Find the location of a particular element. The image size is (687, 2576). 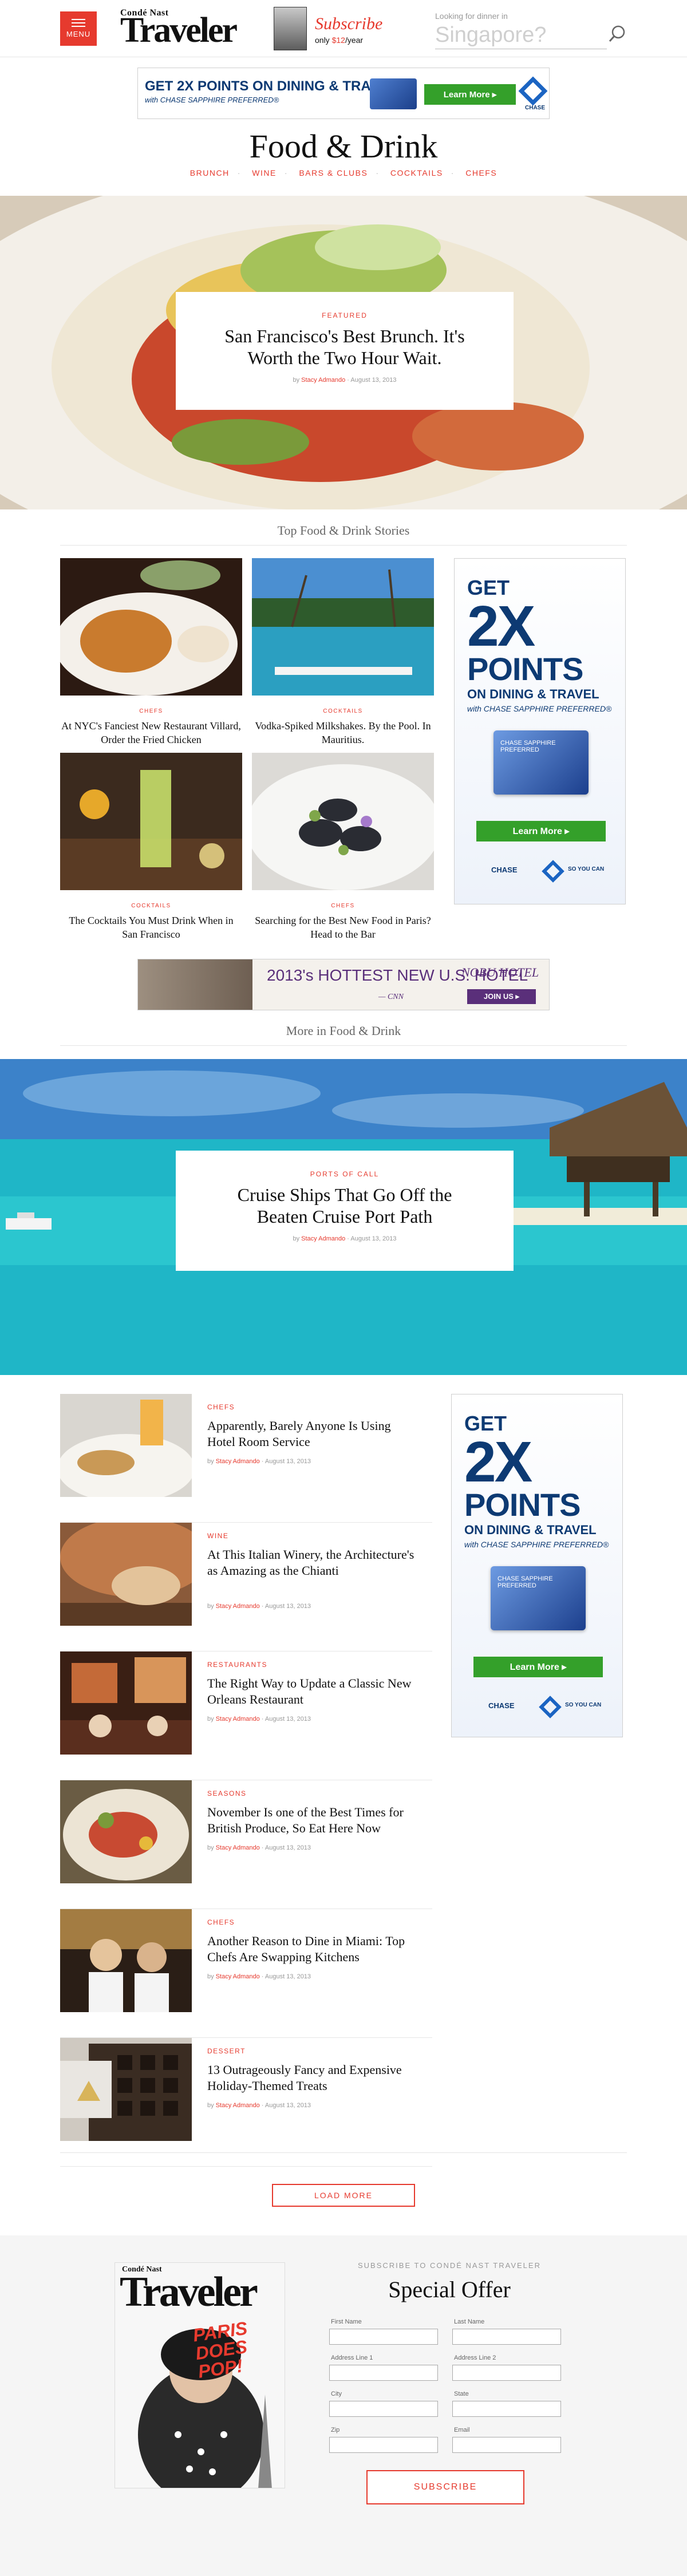

nobu-ad-brand: NOBU HOTEL is located at coordinates (500, 972).